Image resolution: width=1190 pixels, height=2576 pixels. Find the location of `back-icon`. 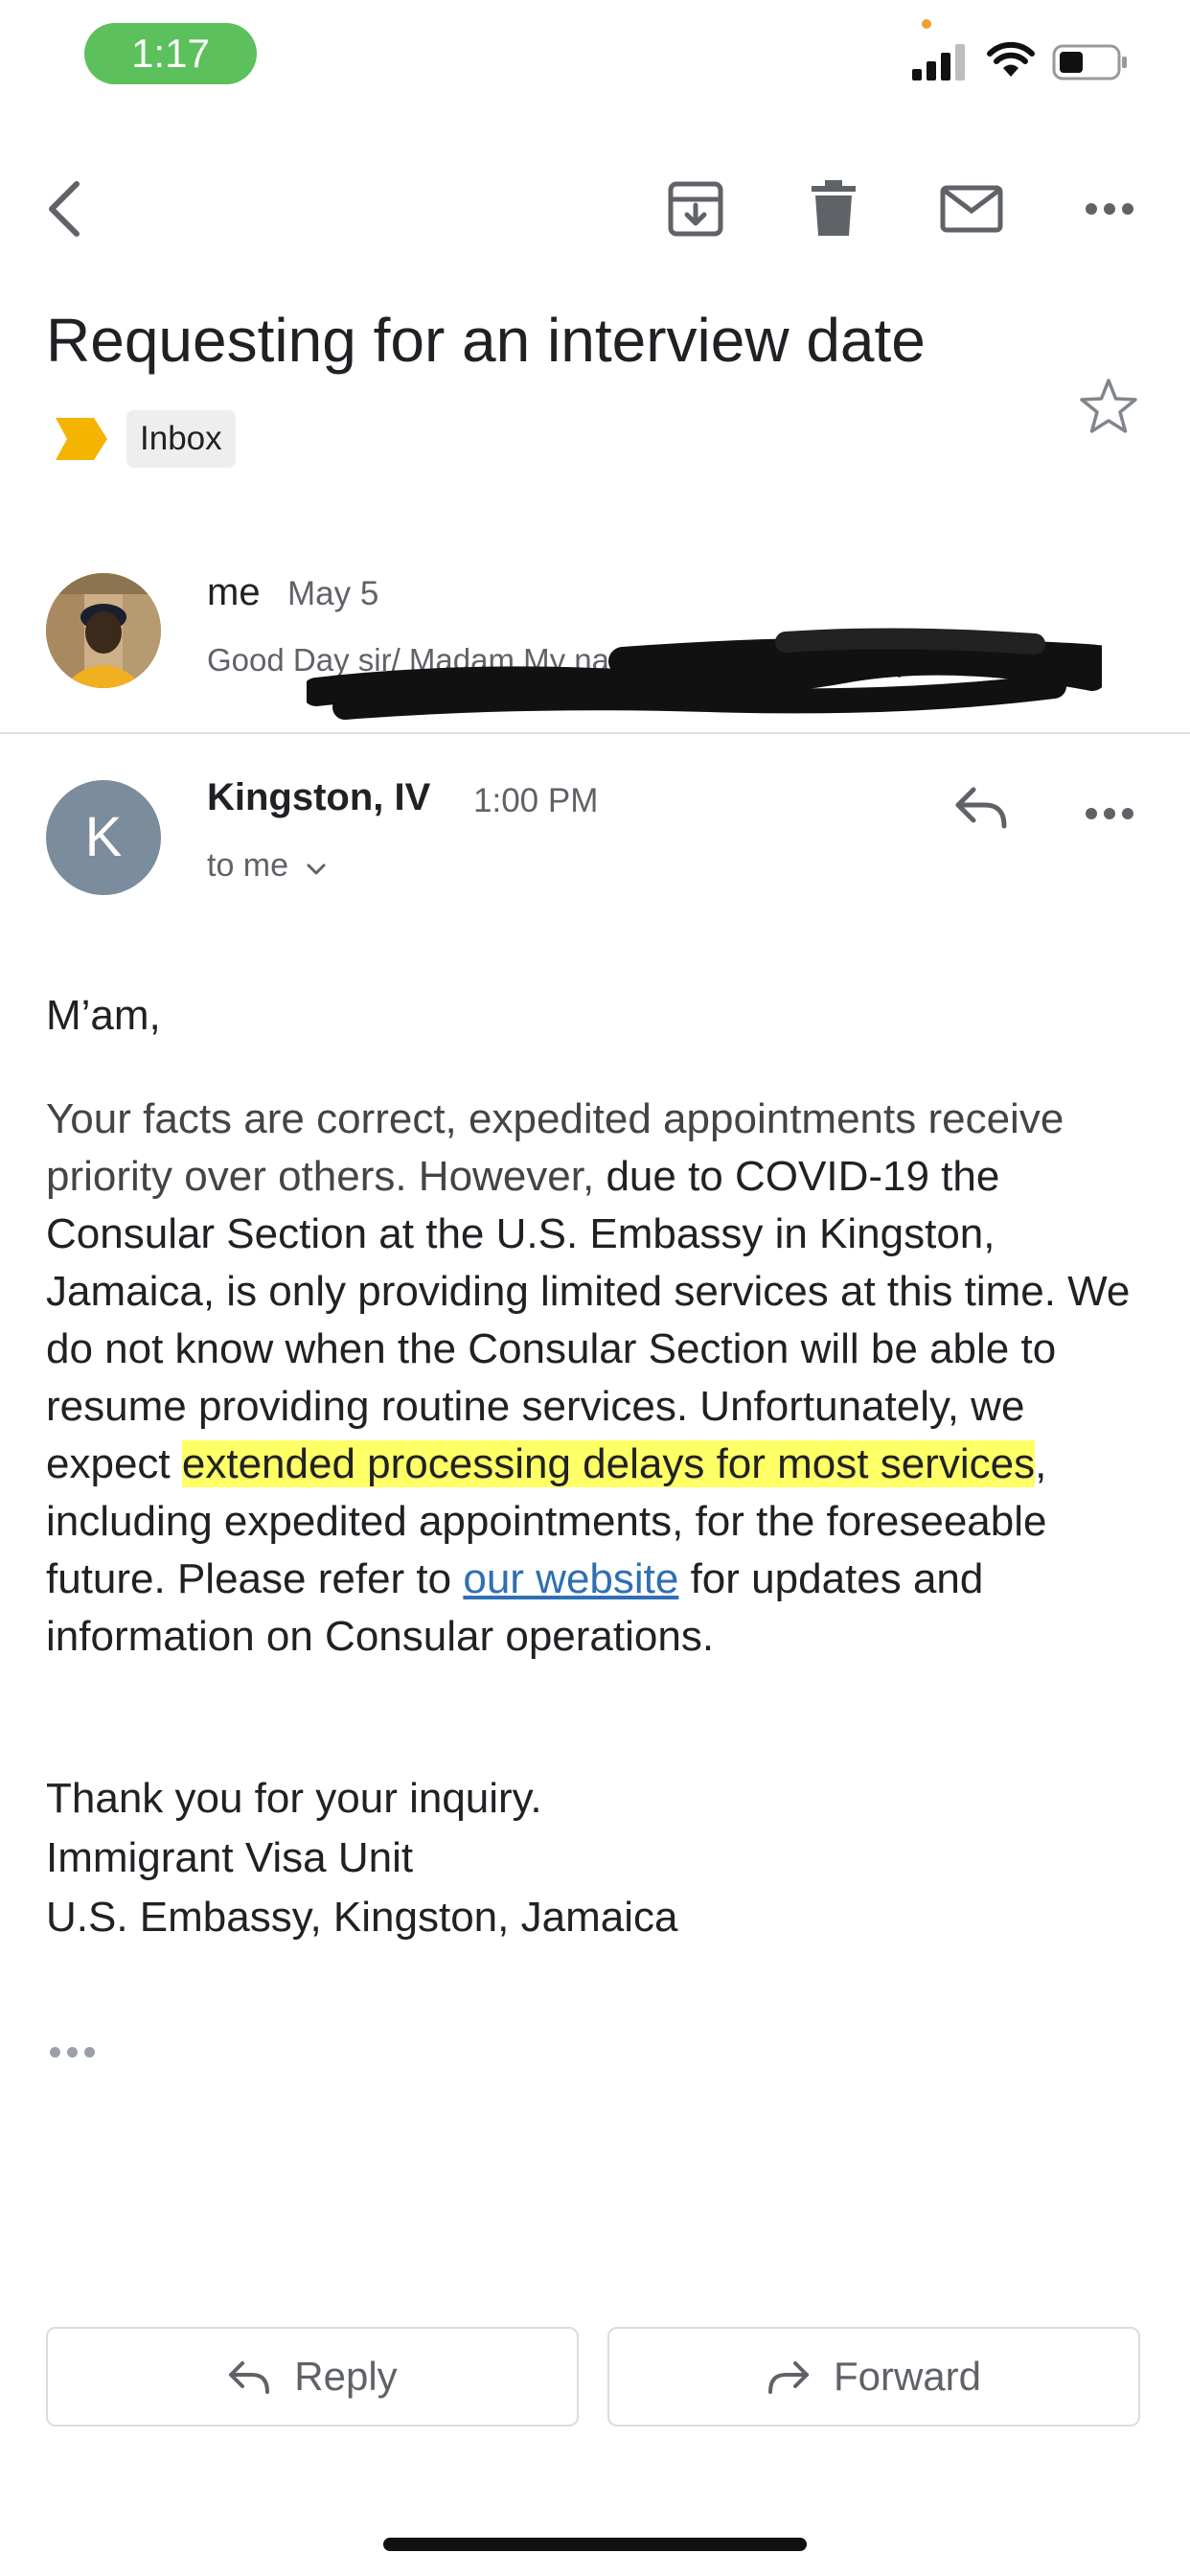

back-icon is located at coordinates (66, 208).